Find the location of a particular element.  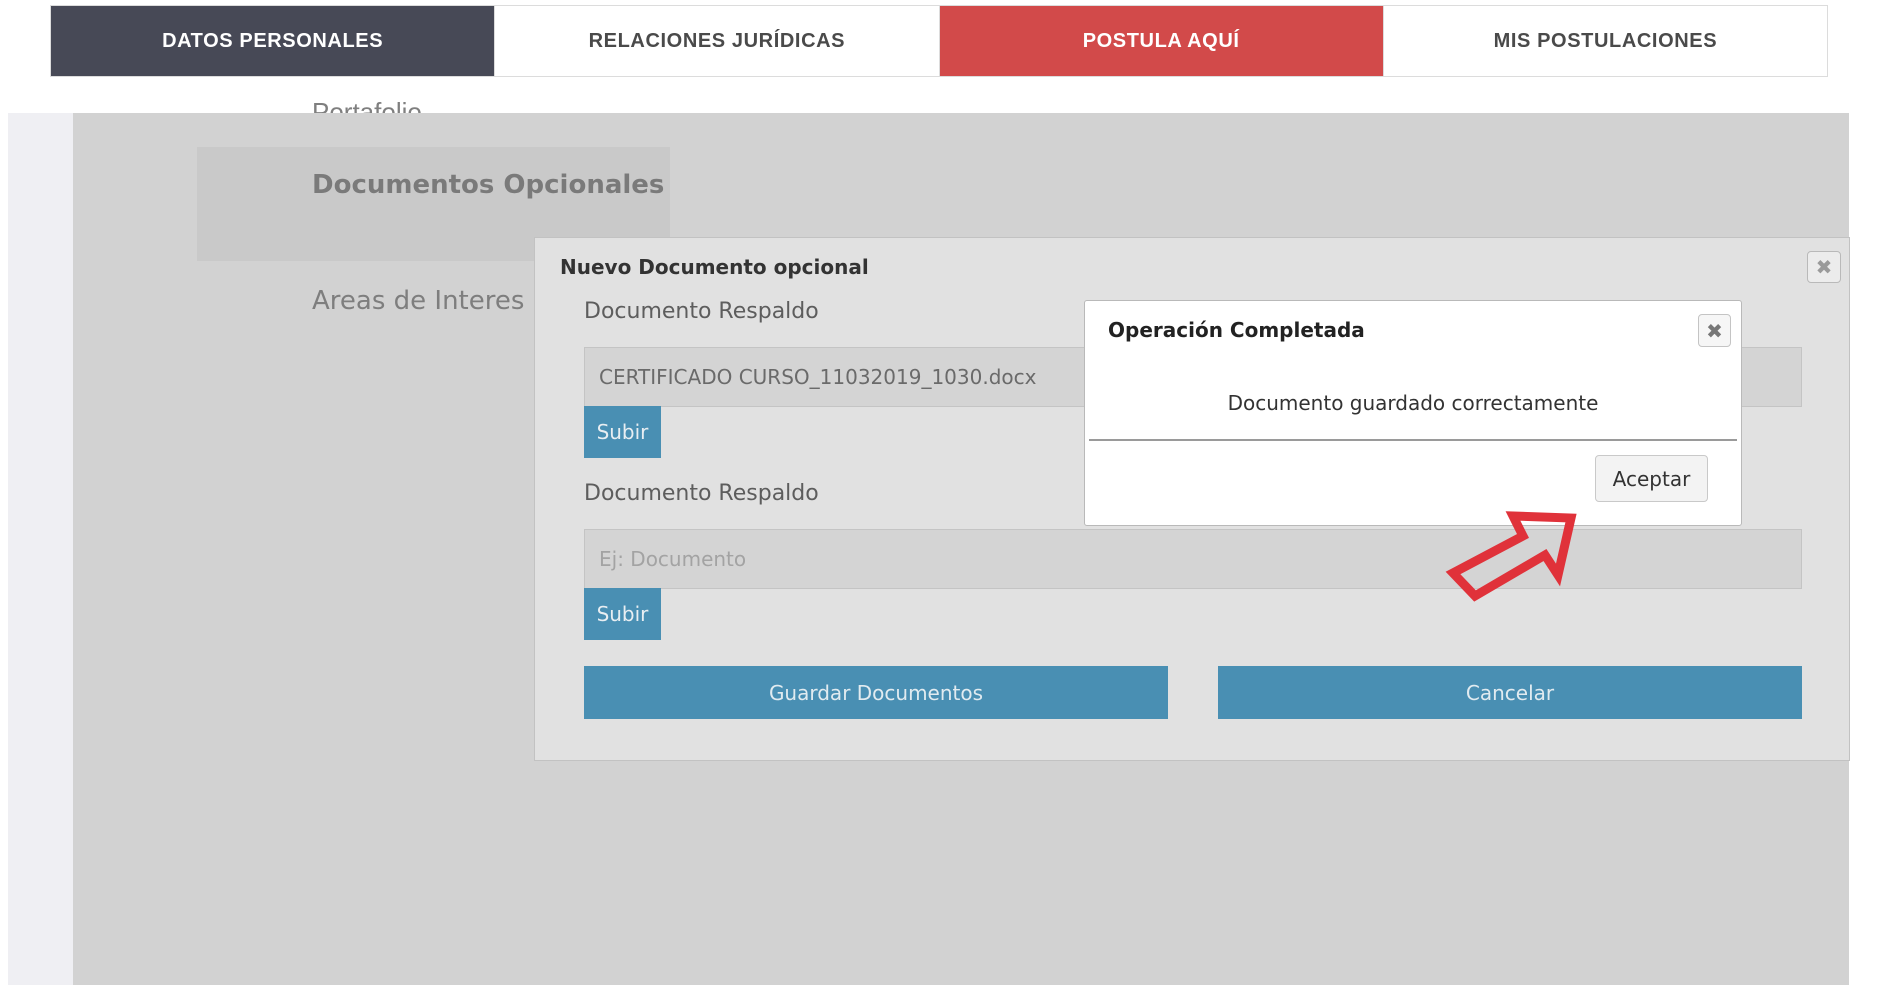

field-1-label: Documento Respaldo is located at coordinates (701, 311).